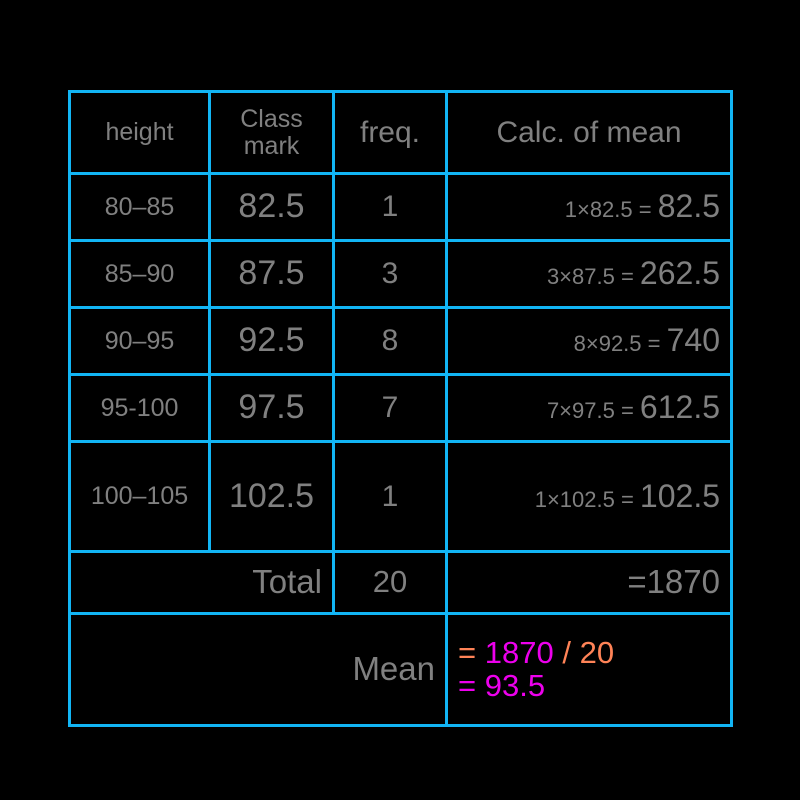 This screenshot has width=800, height=800. I want to click on cell-calc: 1×82.5 = 82.5, so click(589, 207).